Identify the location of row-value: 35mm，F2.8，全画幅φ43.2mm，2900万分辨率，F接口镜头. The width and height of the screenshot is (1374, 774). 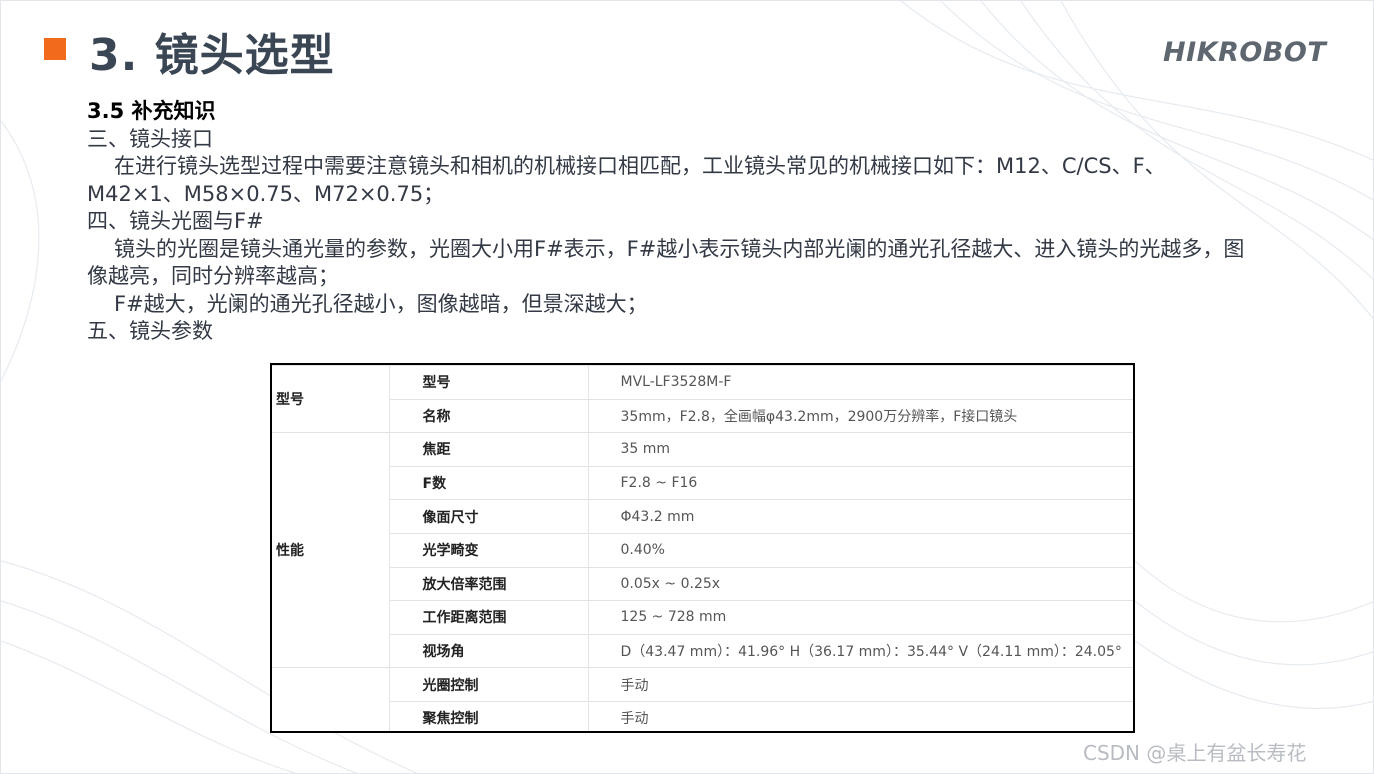
(860, 416).